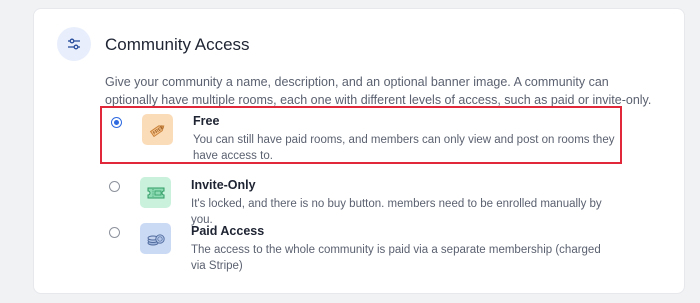 The height and width of the screenshot is (303, 700). Describe the element at coordinates (223, 185) in the screenshot. I see `option-title-invite-only: Invite-Only` at that location.